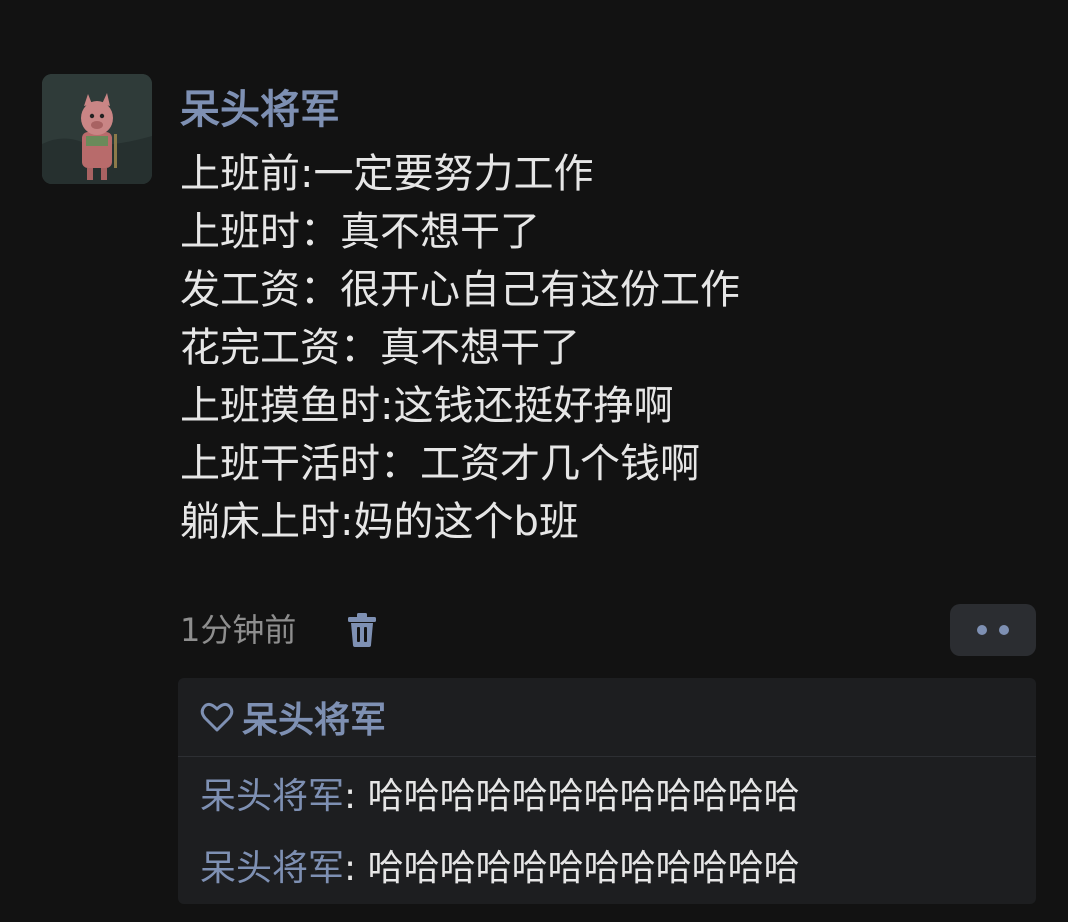 The height and width of the screenshot is (922, 1068). What do you see at coordinates (607, 756) in the screenshot?
I see `divider` at bounding box center [607, 756].